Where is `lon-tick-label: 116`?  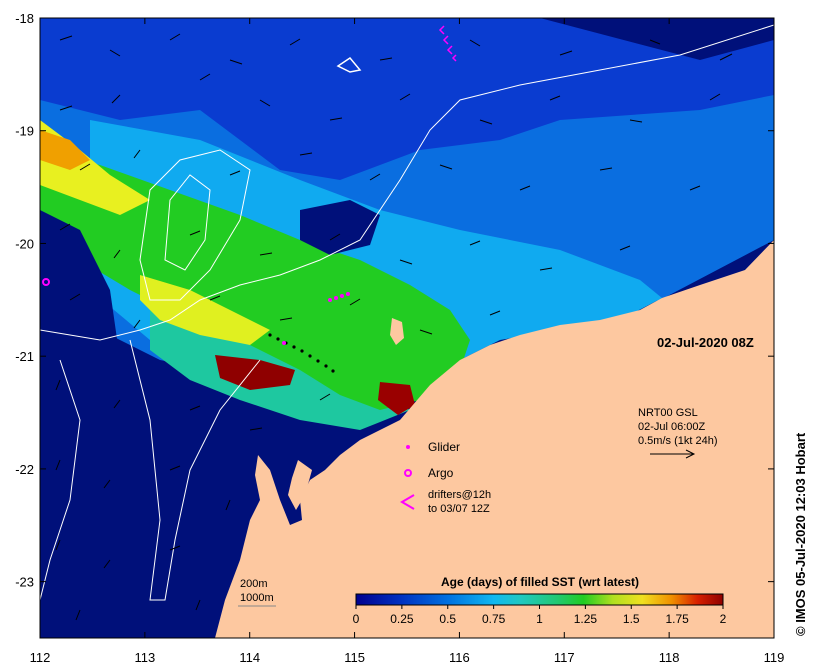 lon-tick-label: 116 is located at coordinates (459, 657).